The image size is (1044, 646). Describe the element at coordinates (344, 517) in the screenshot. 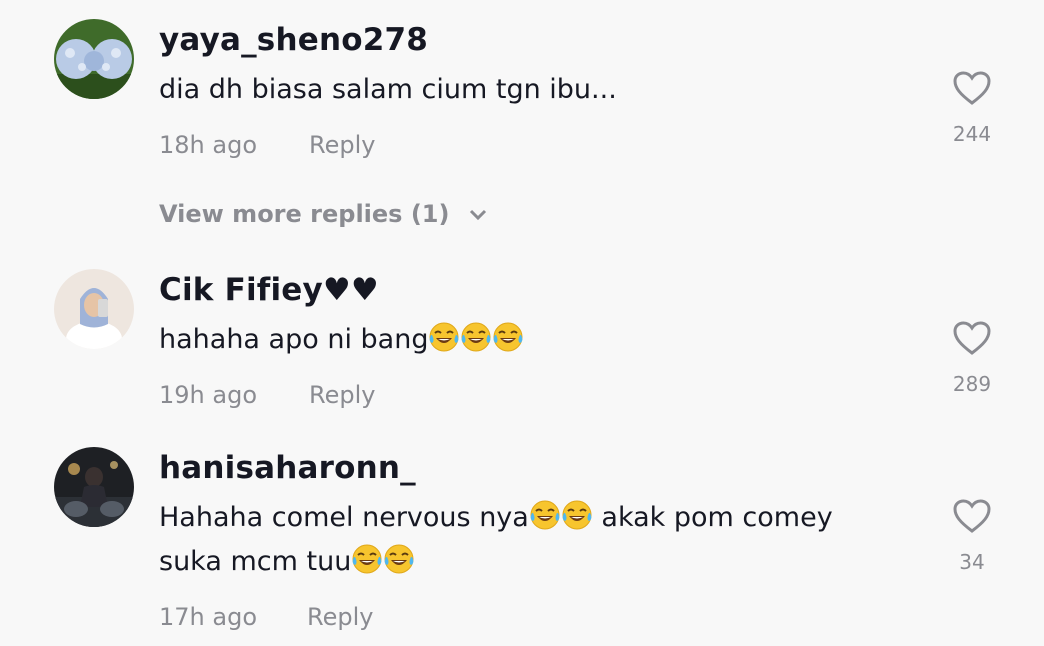

I see `comment-text-content: Hahaha comel nervous nya` at that location.